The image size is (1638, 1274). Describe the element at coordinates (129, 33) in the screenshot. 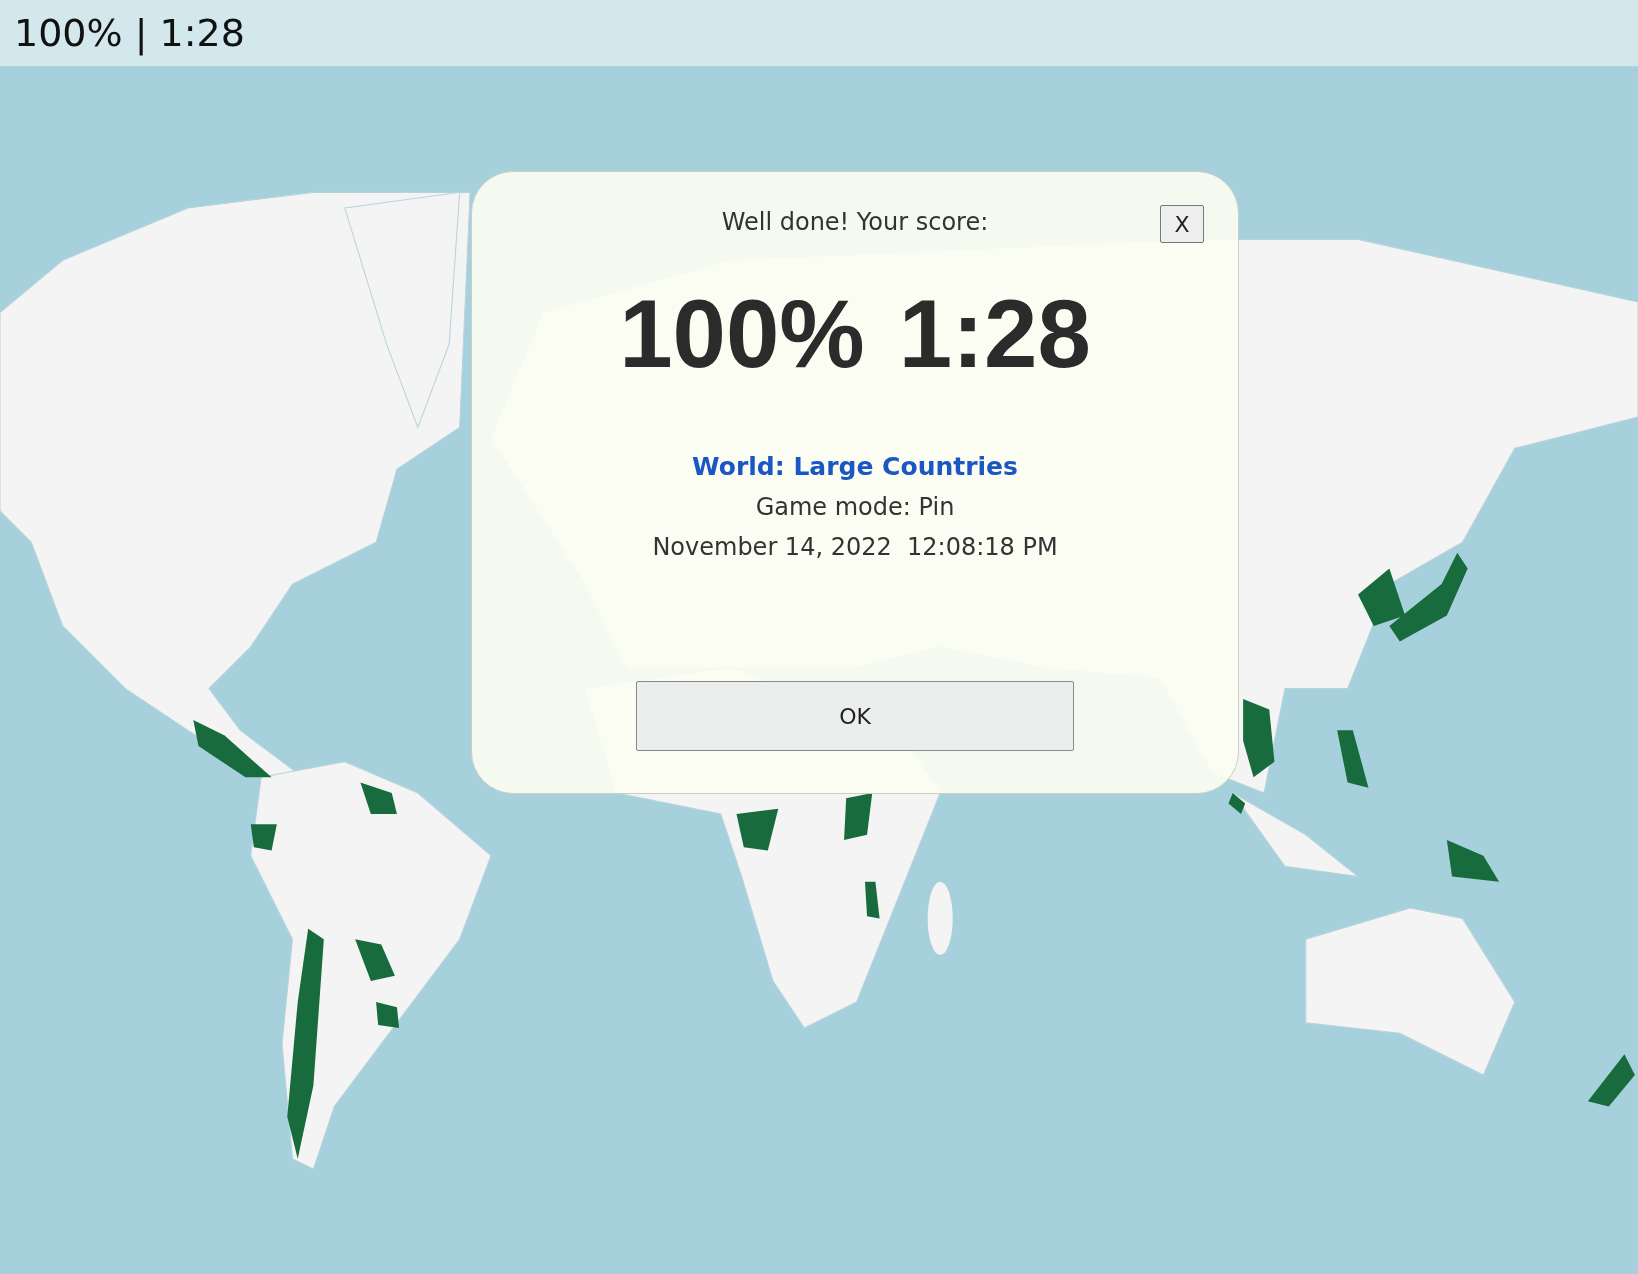

I see `score-time-text: 100% | 1:28` at that location.